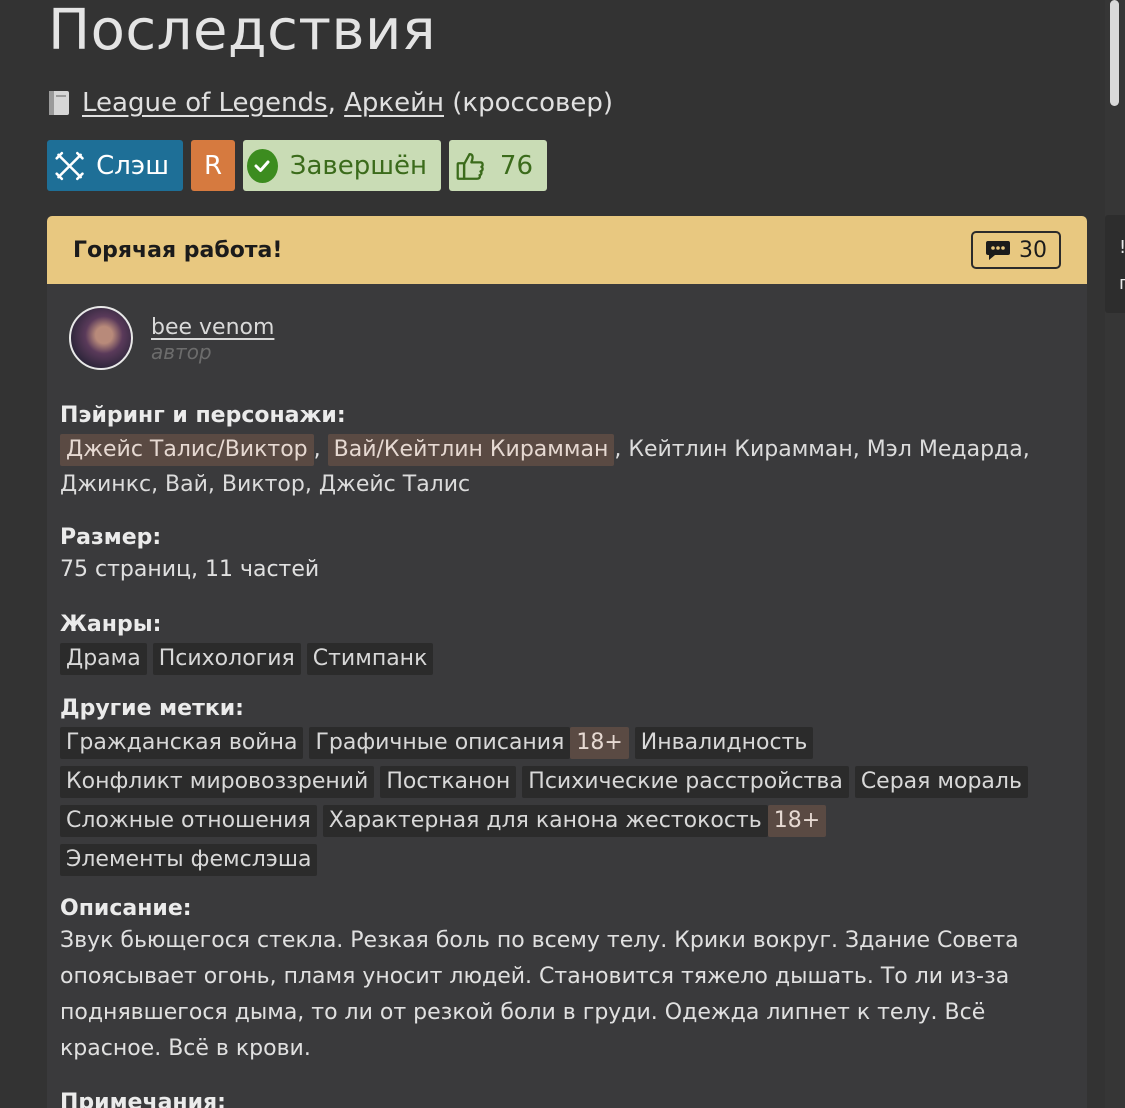 This screenshot has height=1108, width=1125. Describe the element at coordinates (370, 659) in the screenshot. I see `genre-tag: Стимпанк` at that location.